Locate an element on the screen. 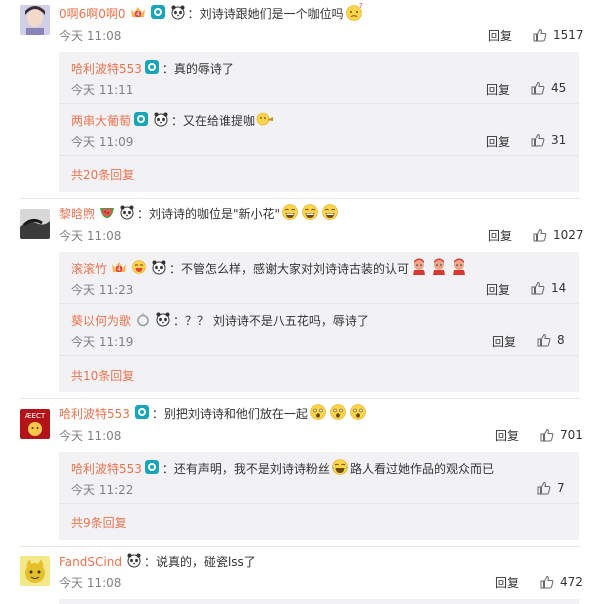  like-button: 7 is located at coordinates (551, 488).